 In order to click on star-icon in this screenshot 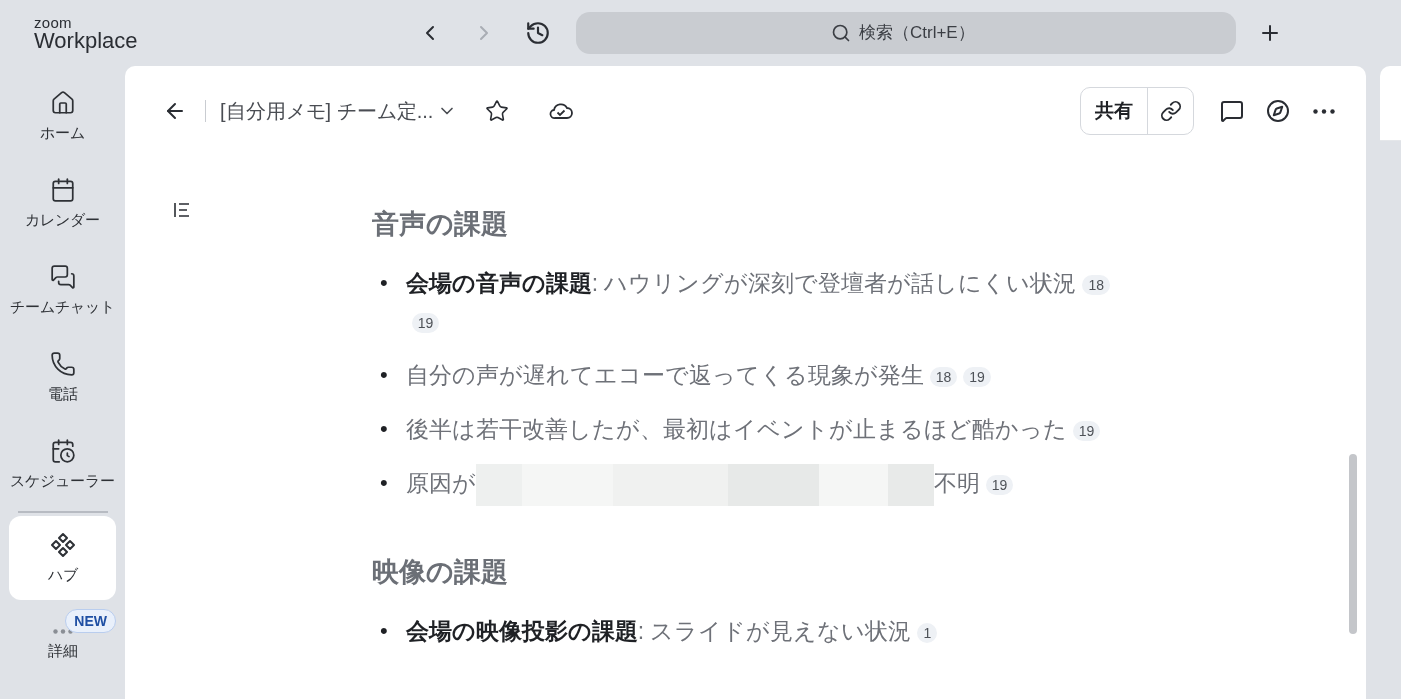, I will do `click(497, 111)`.